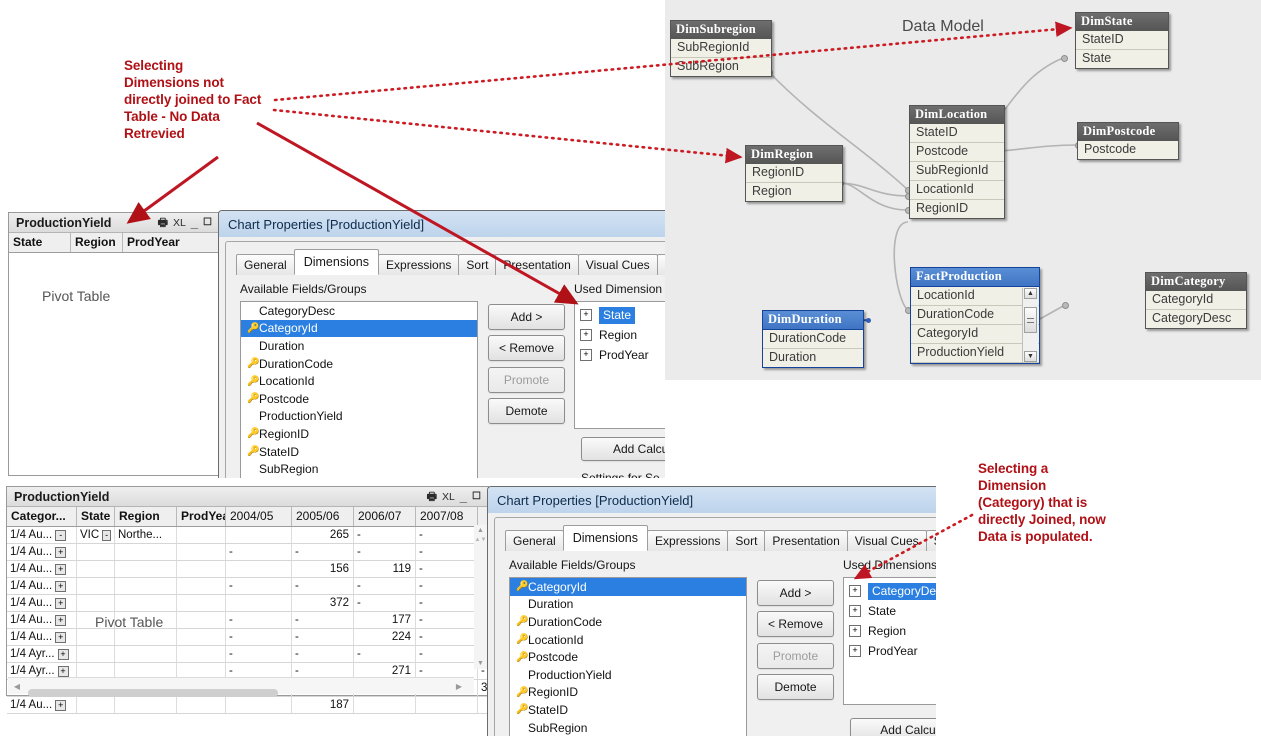  I want to click on column-header: 2007/08, so click(447, 516).